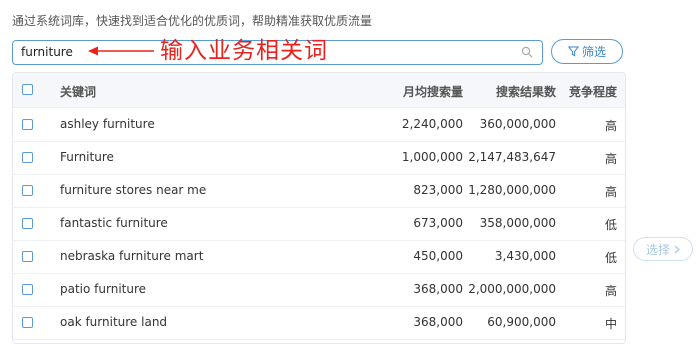 This screenshot has height=344, width=700. I want to click on results-cell: 2,000,000,000, so click(512, 289).